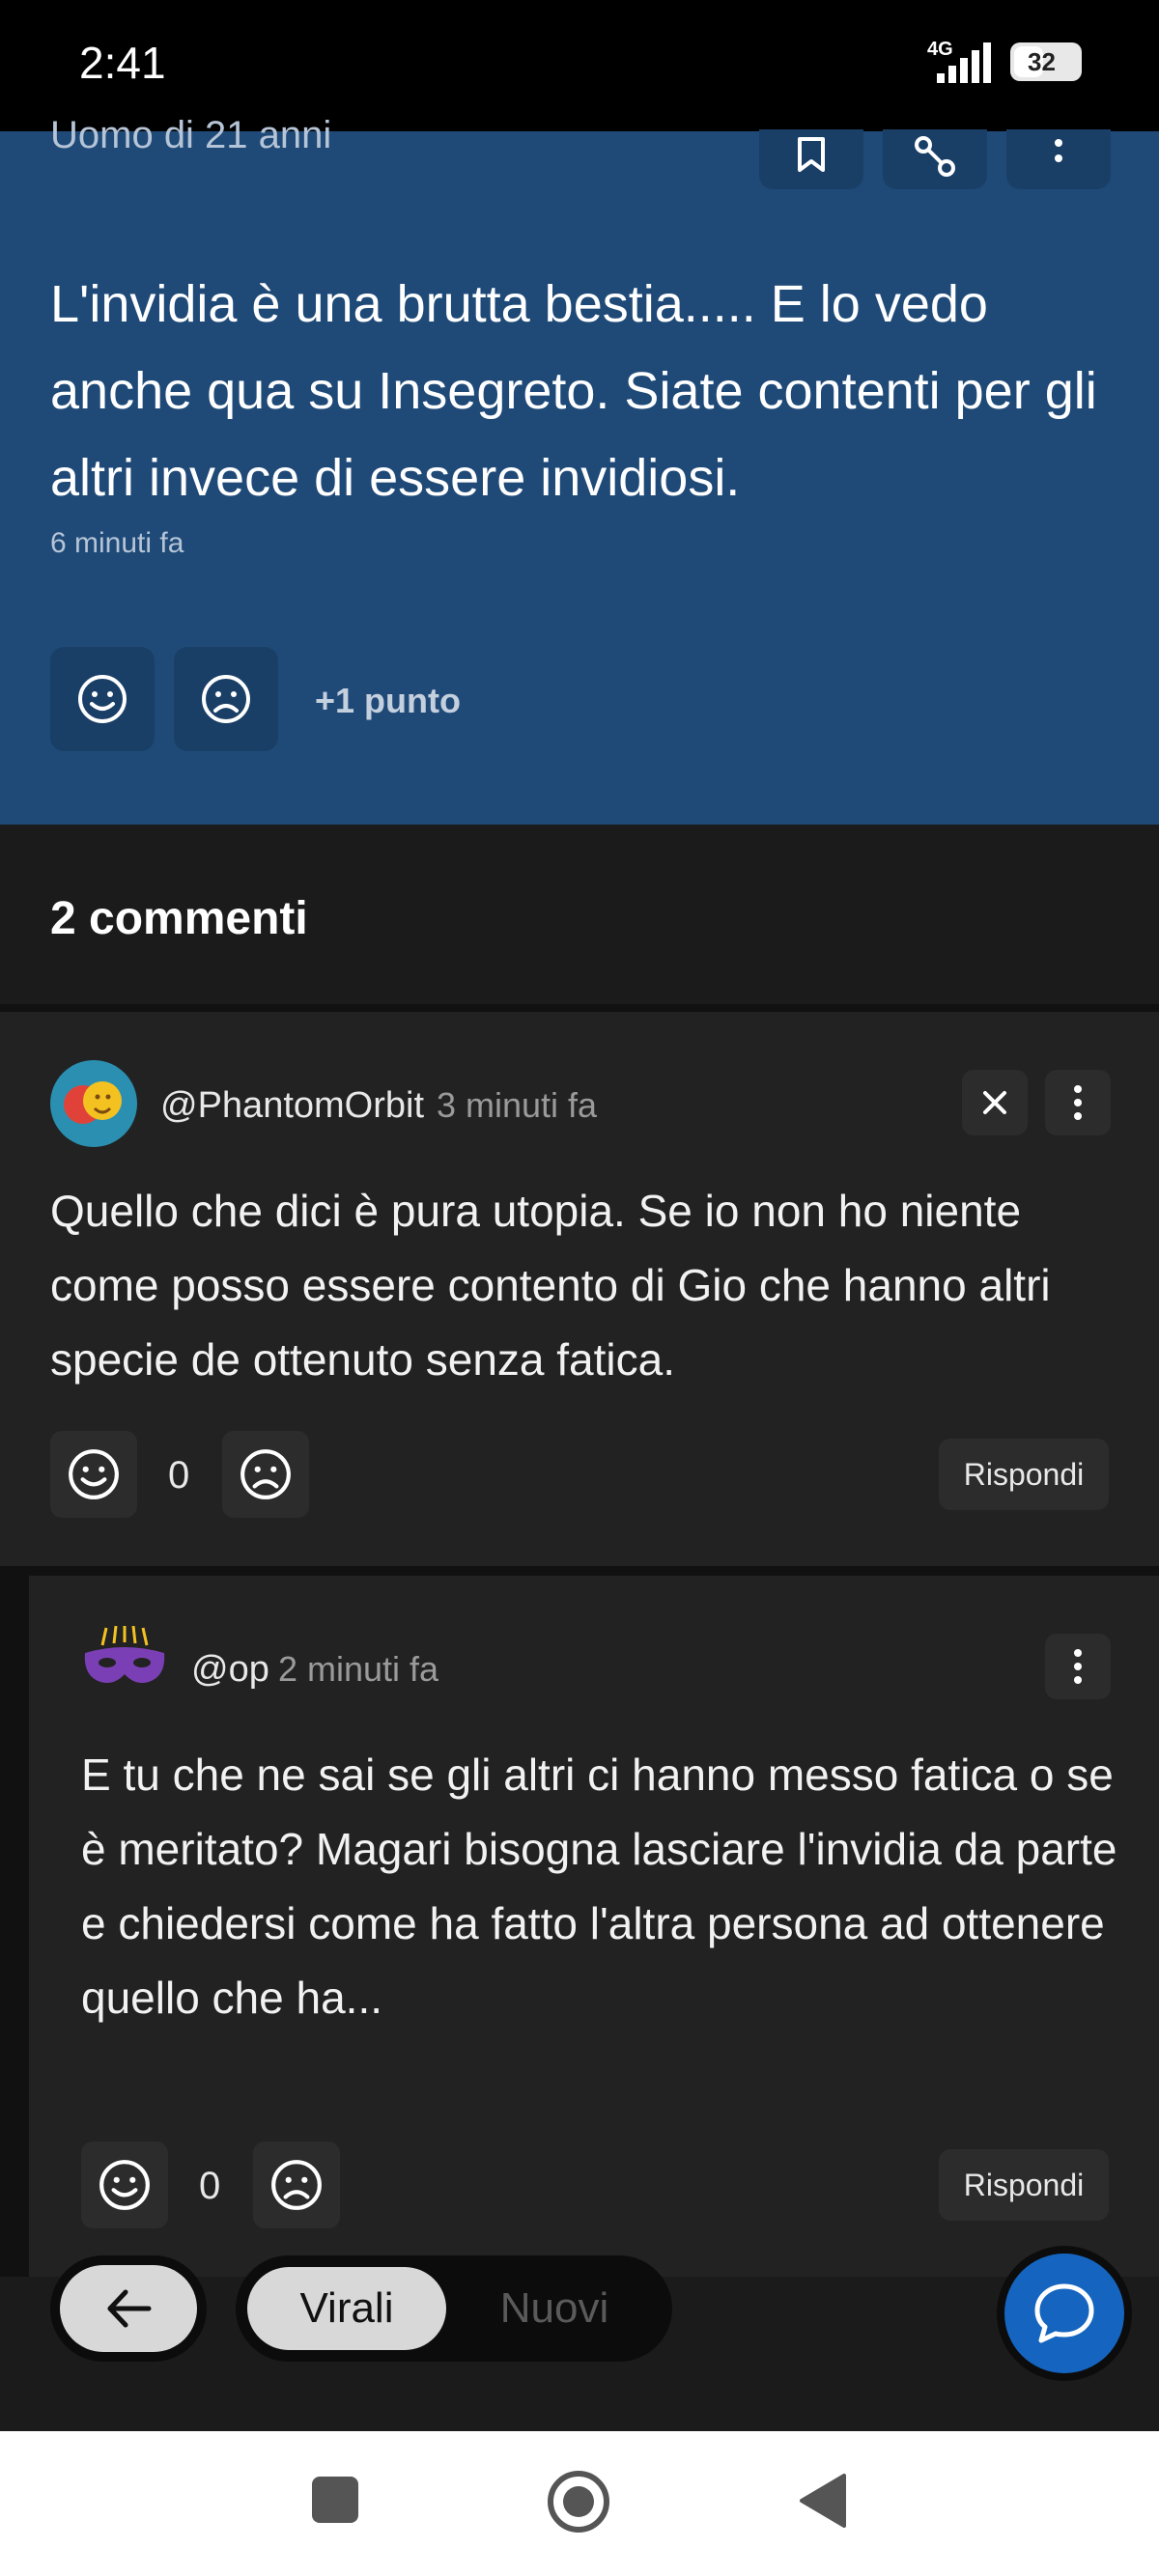 Image resolution: width=1159 pixels, height=2576 pixels. I want to click on mask-avatar, so click(124, 1661).